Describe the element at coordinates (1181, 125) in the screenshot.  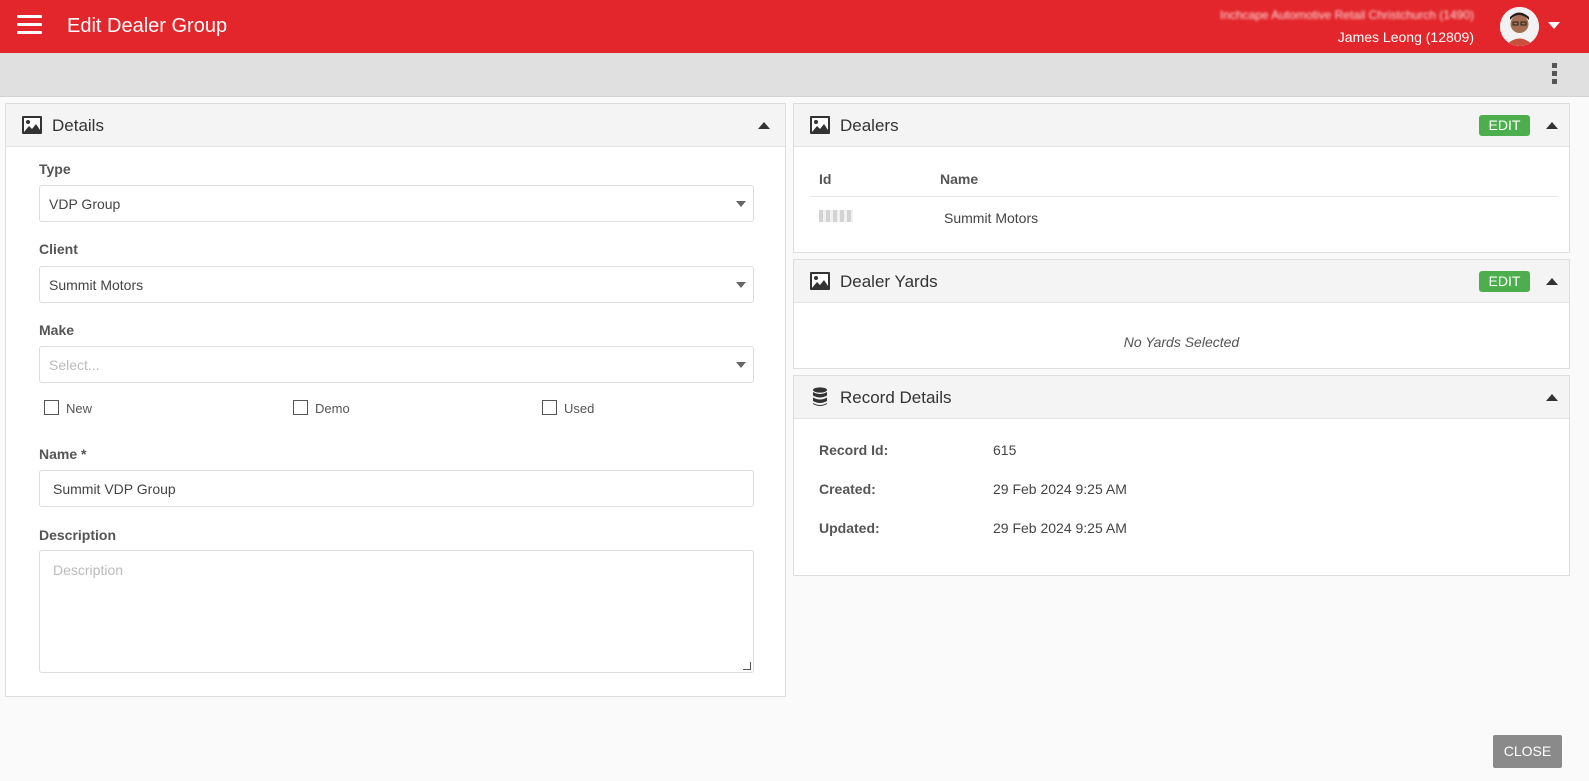
I see `dealers-panel-header: Dealers EDIT` at that location.